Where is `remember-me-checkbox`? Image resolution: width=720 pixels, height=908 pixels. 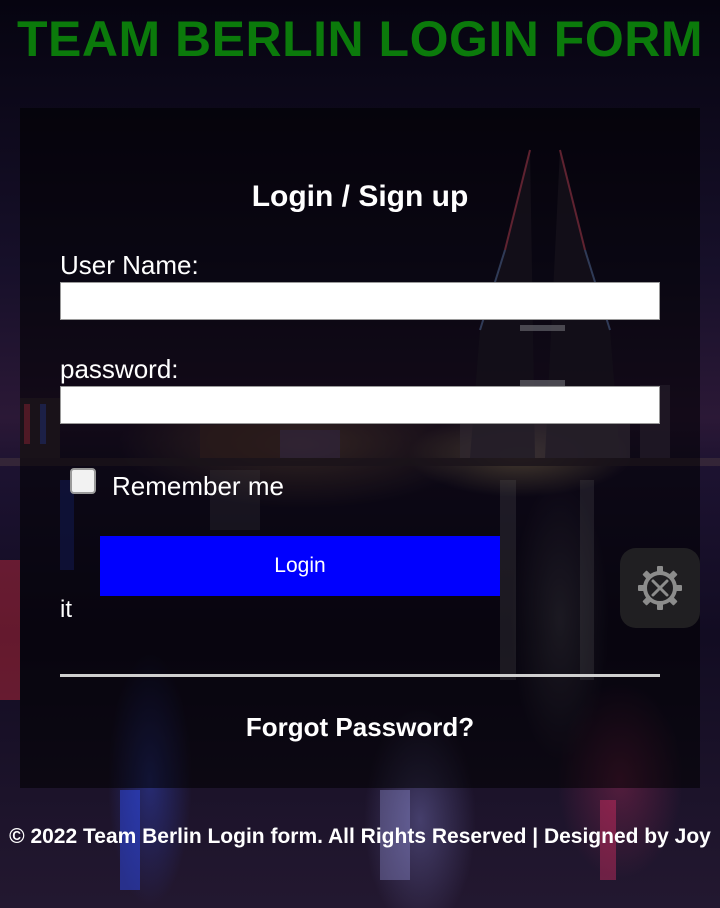 remember-me-checkbox is located at coordinates (83, 481).